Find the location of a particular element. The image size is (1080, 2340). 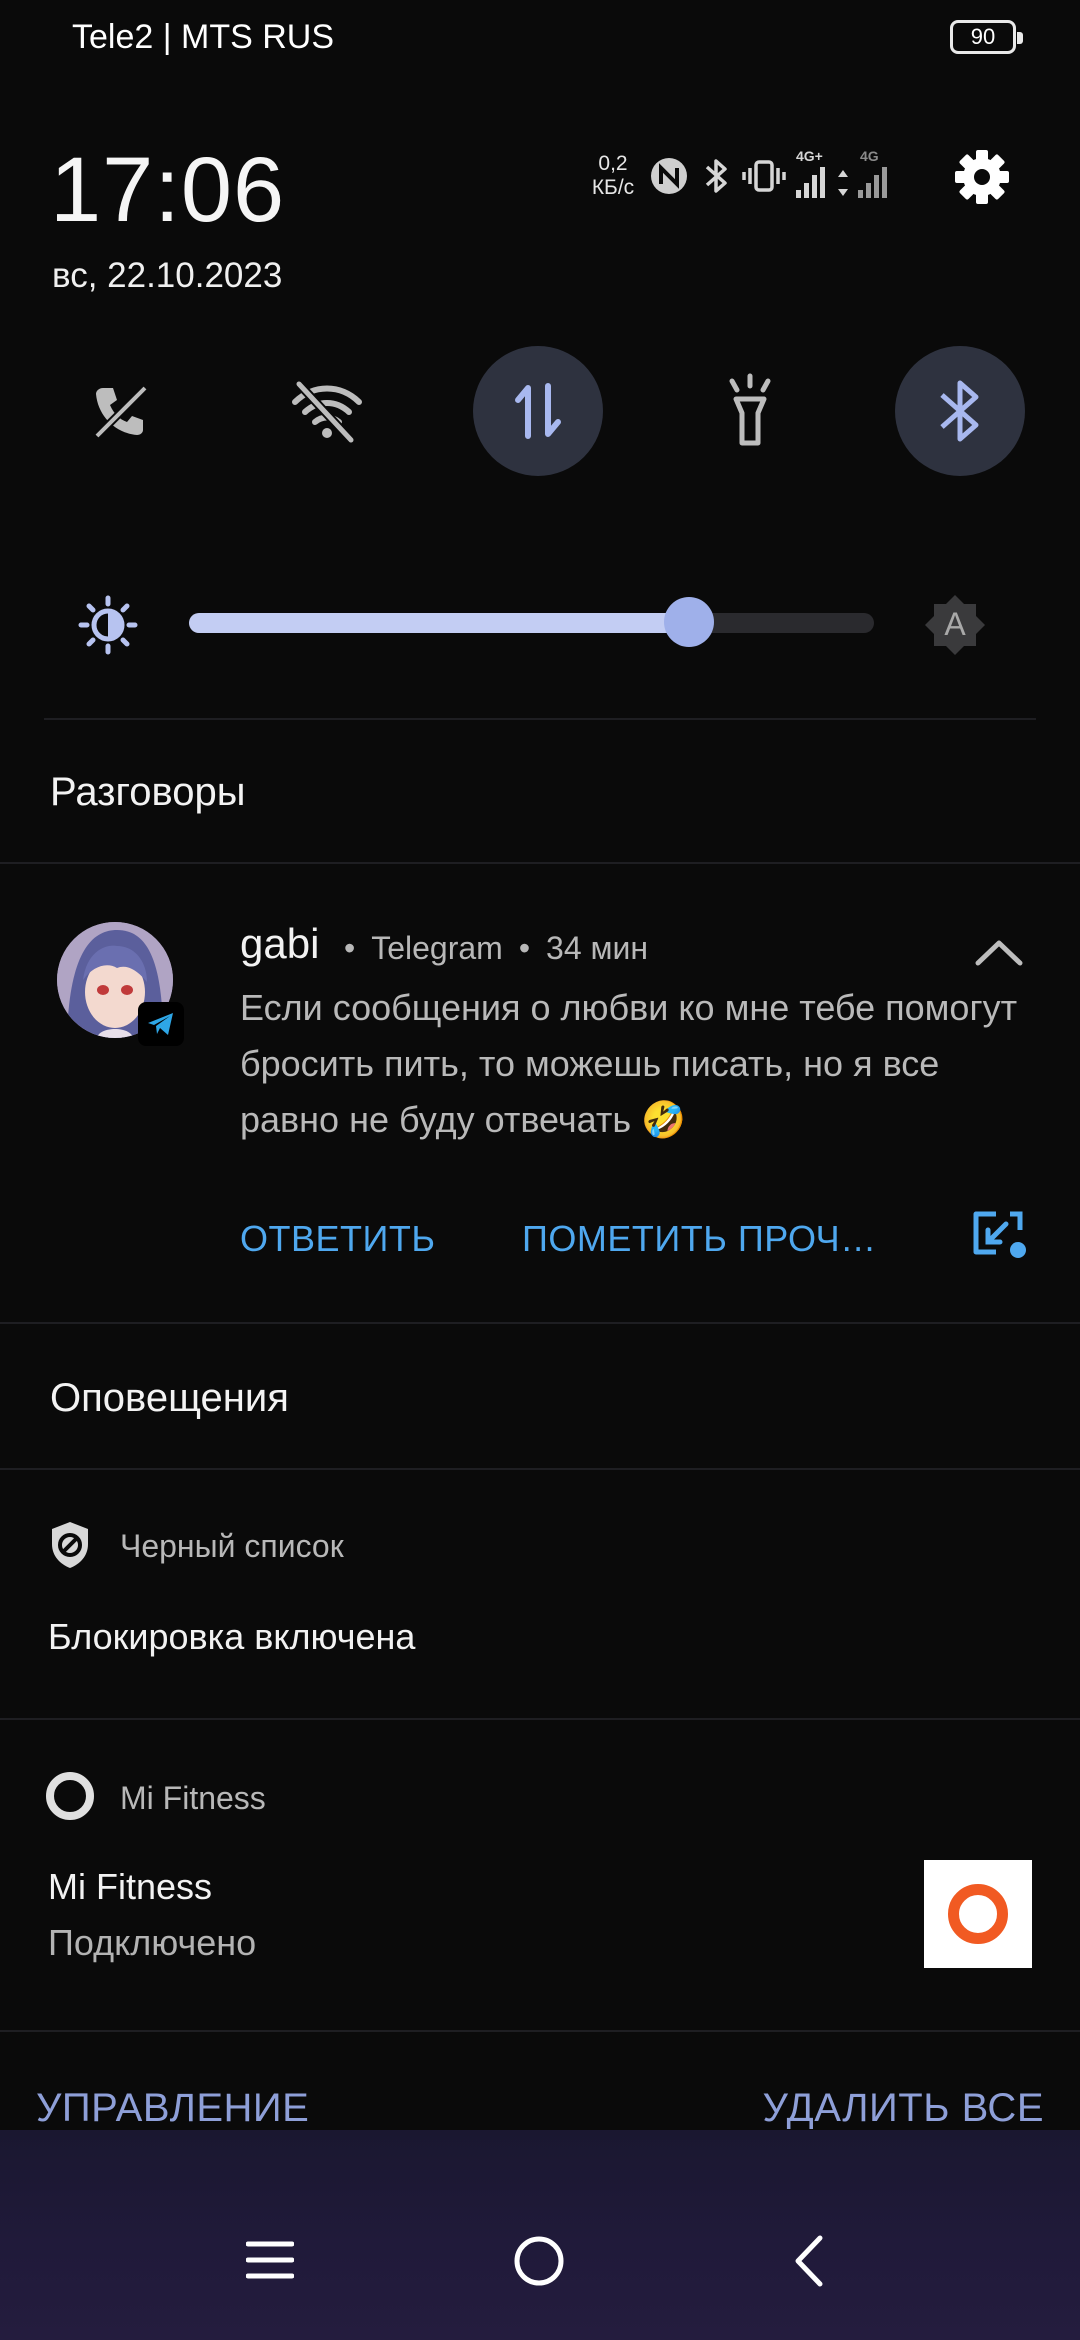

auto-brightness-button: A is located at coordinates (955, 625).